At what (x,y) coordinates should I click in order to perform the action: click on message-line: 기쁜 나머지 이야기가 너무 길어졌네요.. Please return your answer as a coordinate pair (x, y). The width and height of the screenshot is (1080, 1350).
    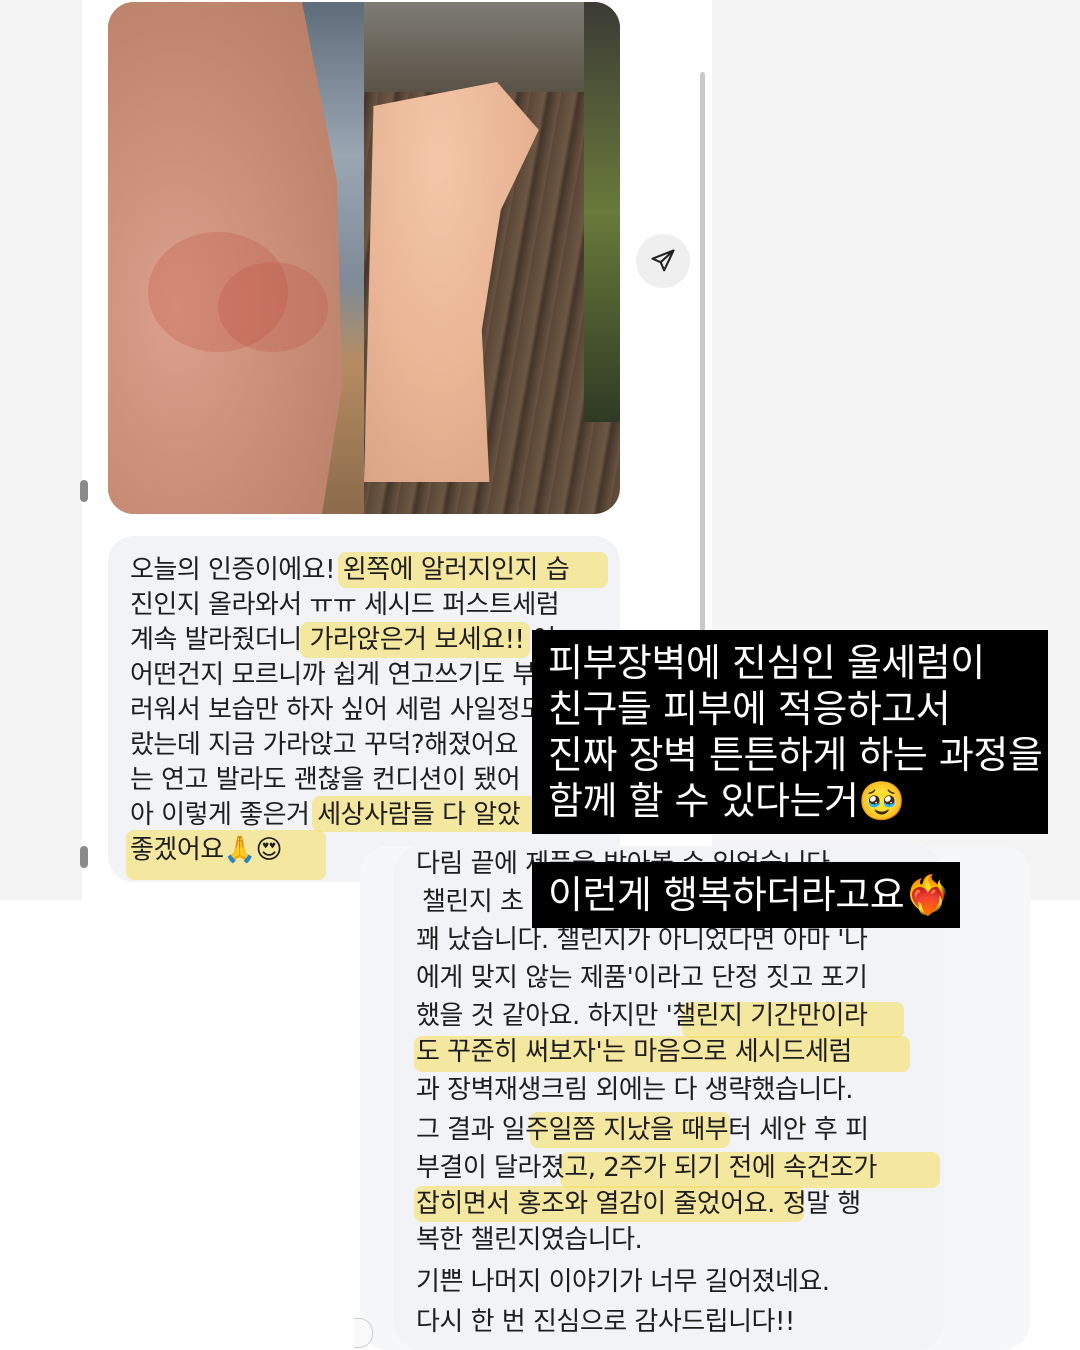
    Looking at the image, I should click on (623, 1282).